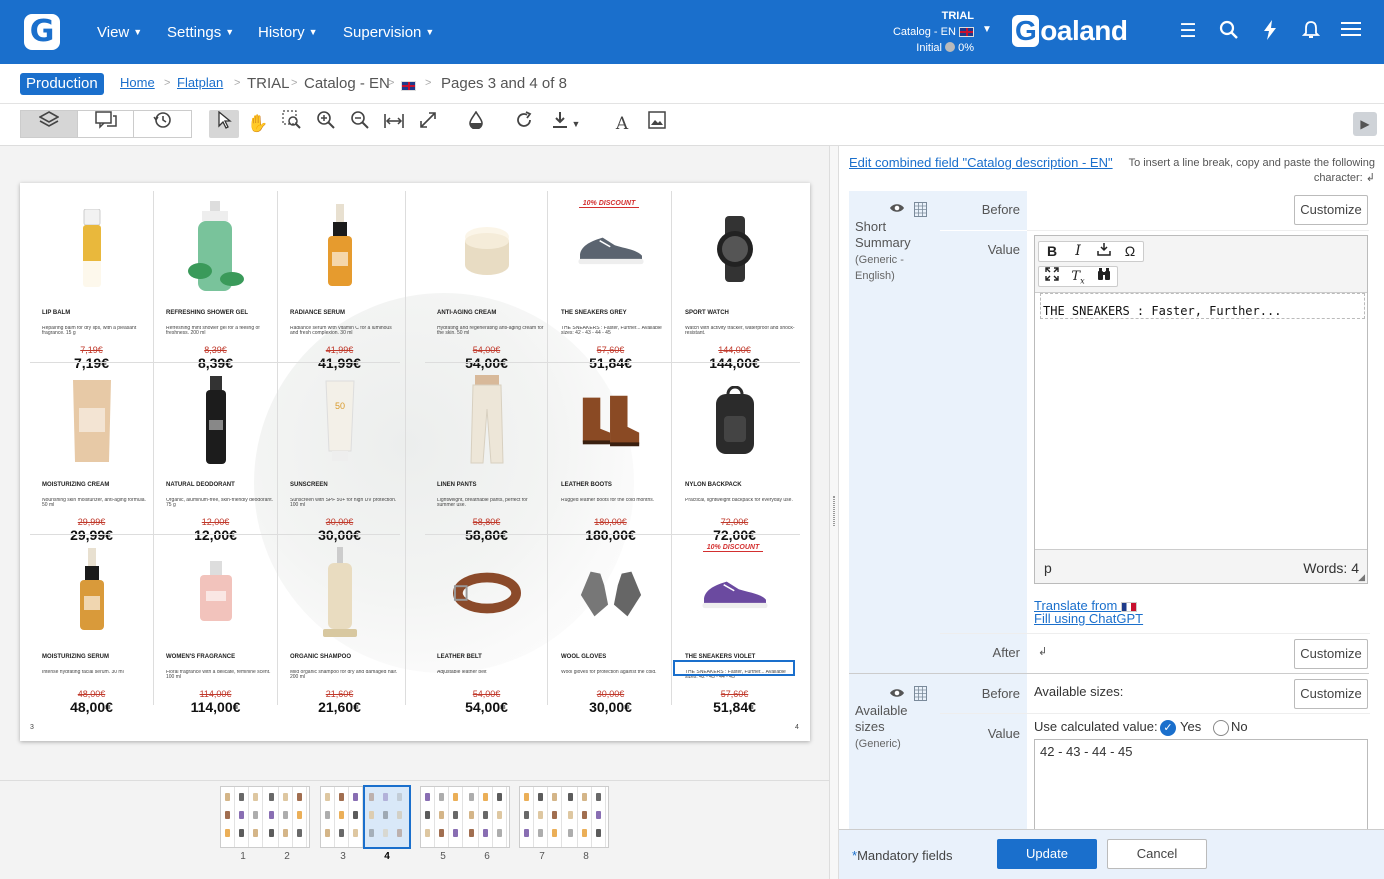  Describe the element at coordinates (622, 124) in the screenshot. I see `text-tool-icon: A` at that location.